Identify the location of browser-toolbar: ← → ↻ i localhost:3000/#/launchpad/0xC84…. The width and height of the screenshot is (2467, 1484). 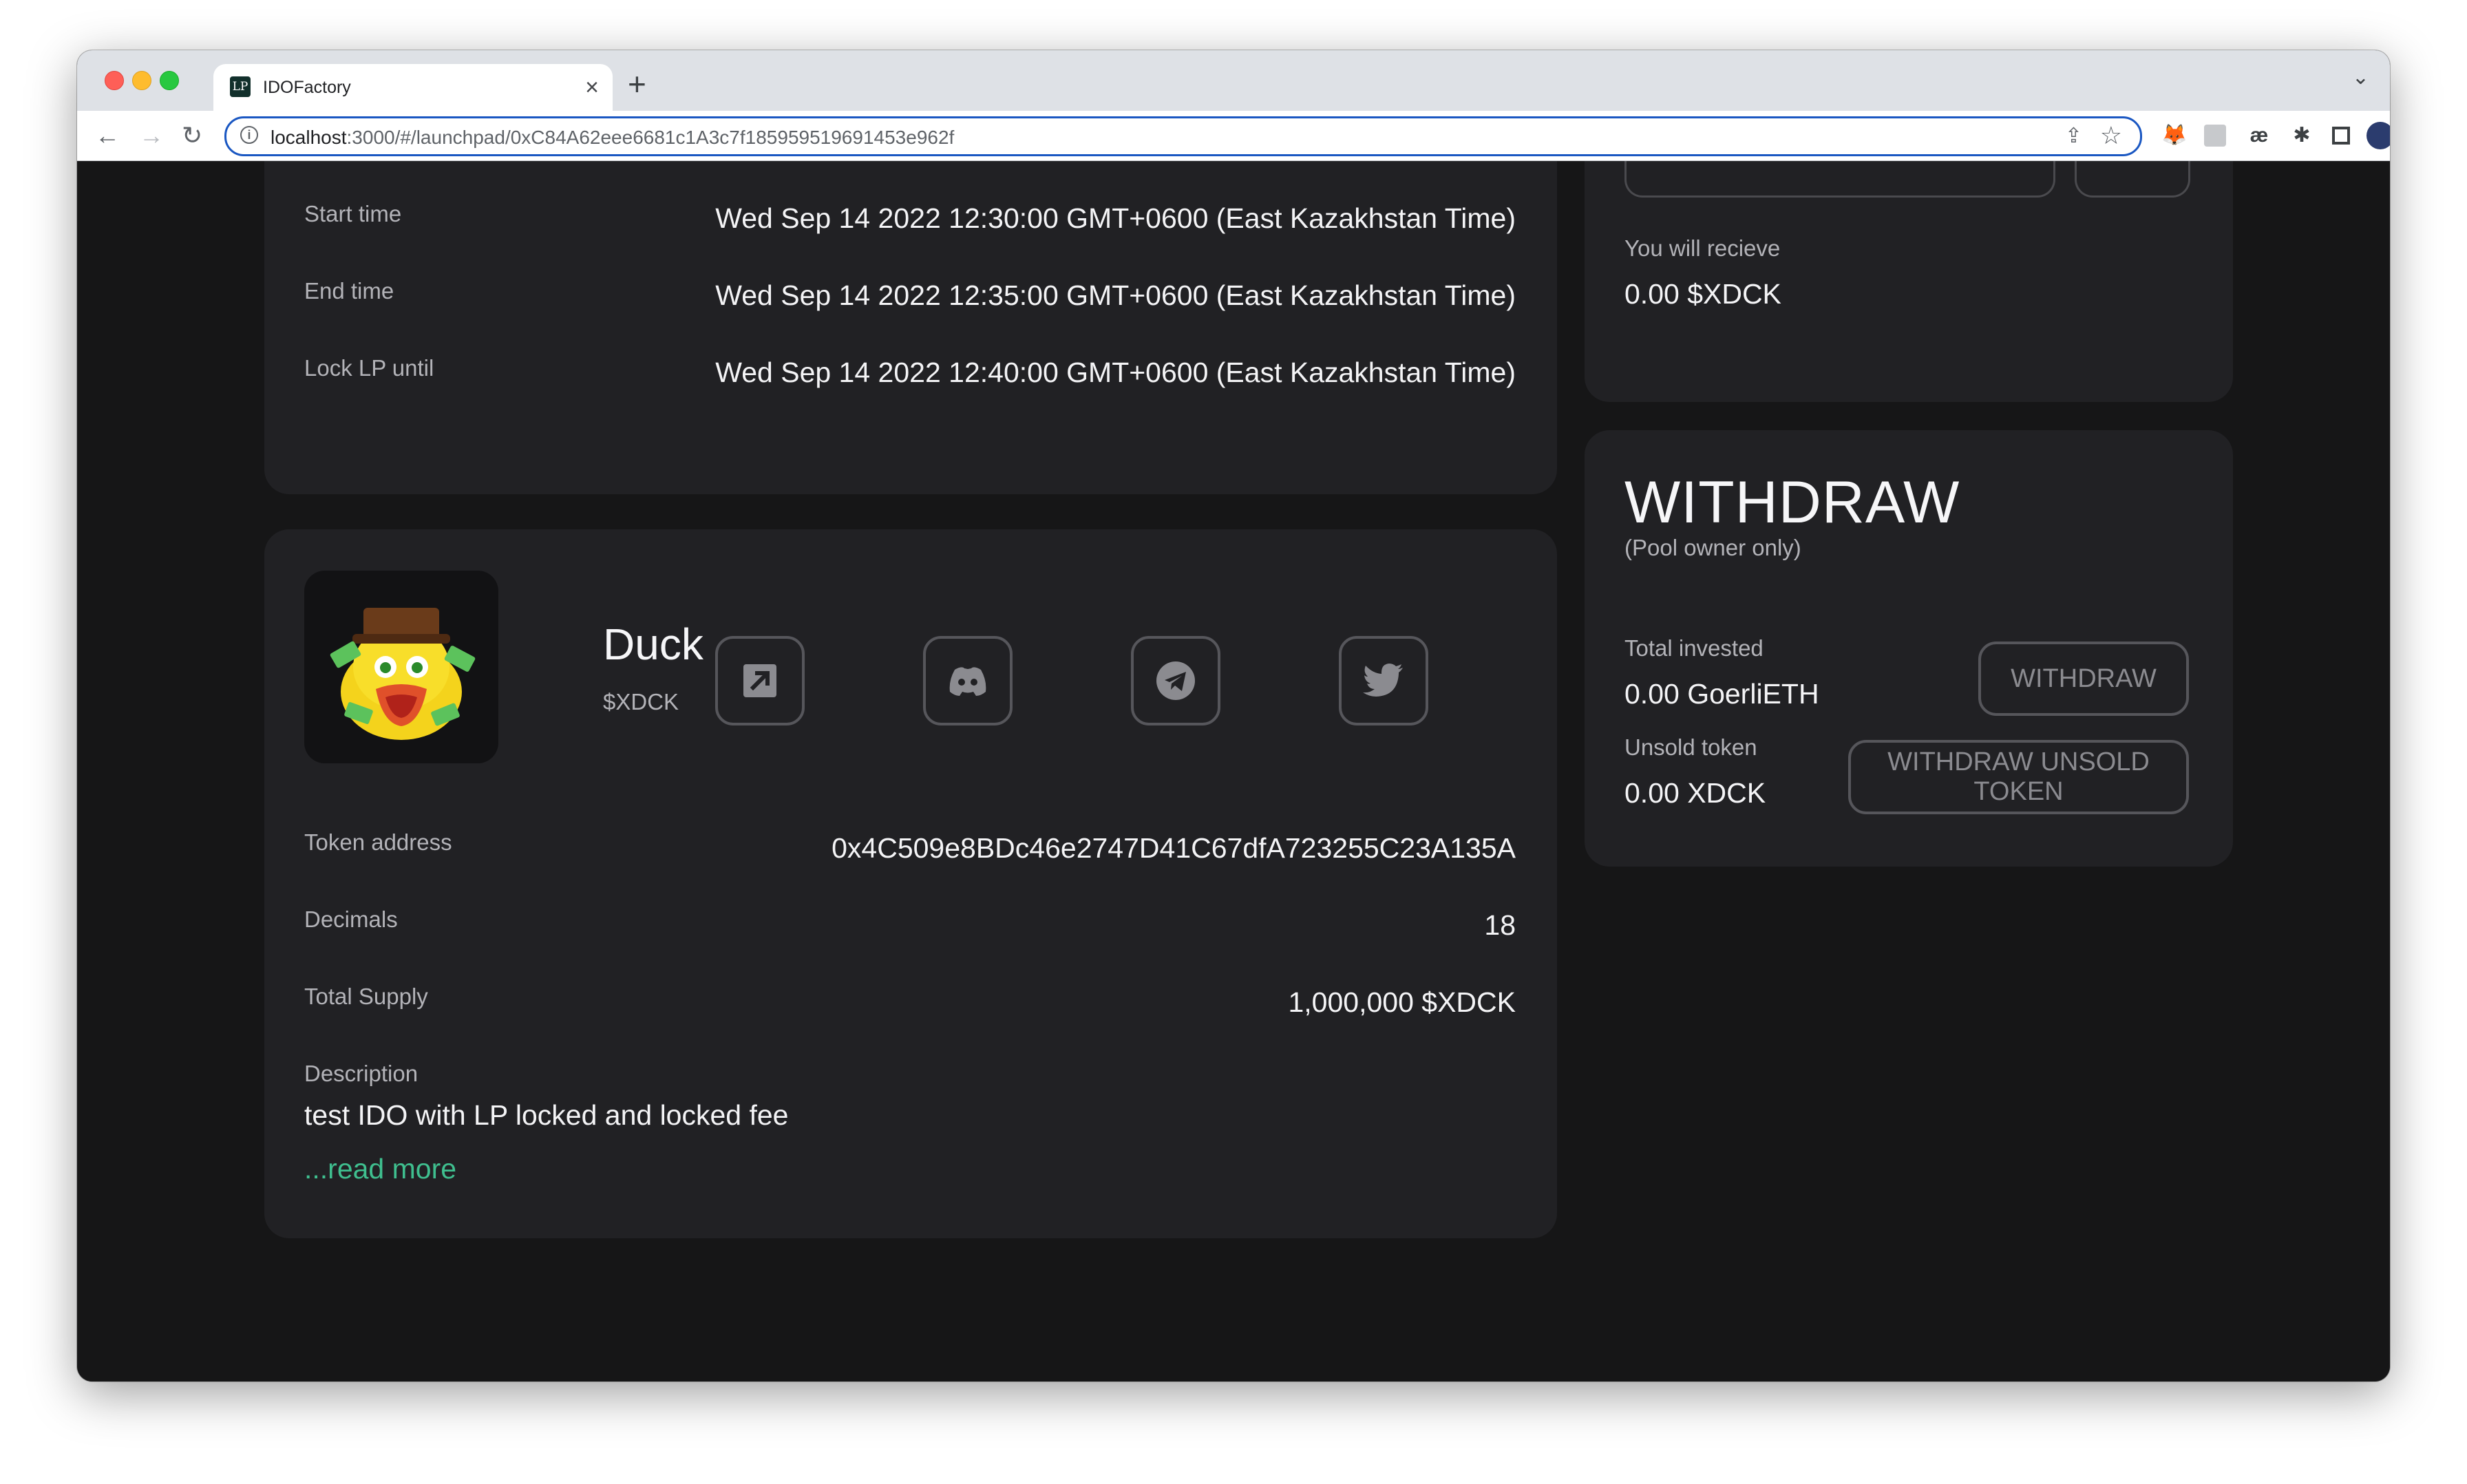
(1233, 136).